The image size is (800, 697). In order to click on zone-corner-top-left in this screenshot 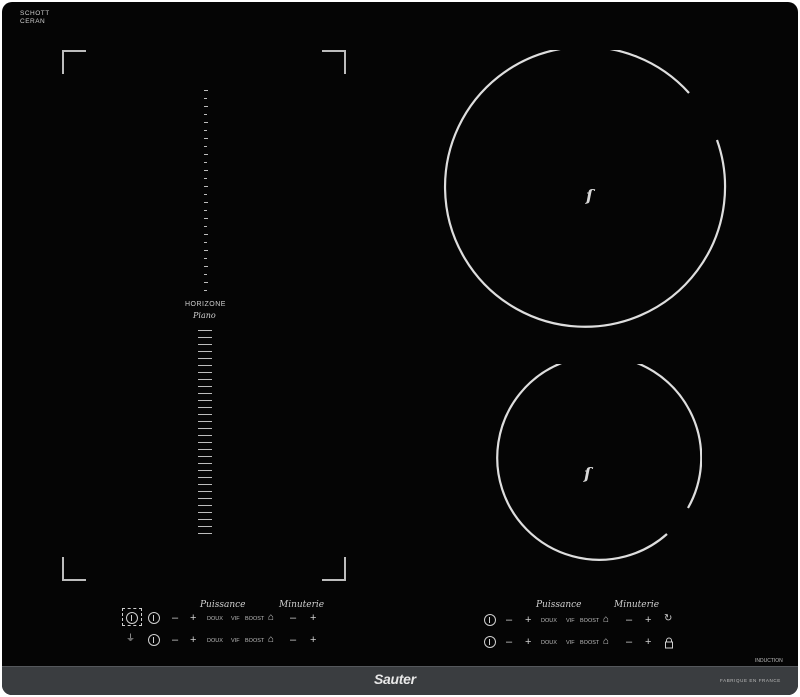, I will do `click(74, 62)`.